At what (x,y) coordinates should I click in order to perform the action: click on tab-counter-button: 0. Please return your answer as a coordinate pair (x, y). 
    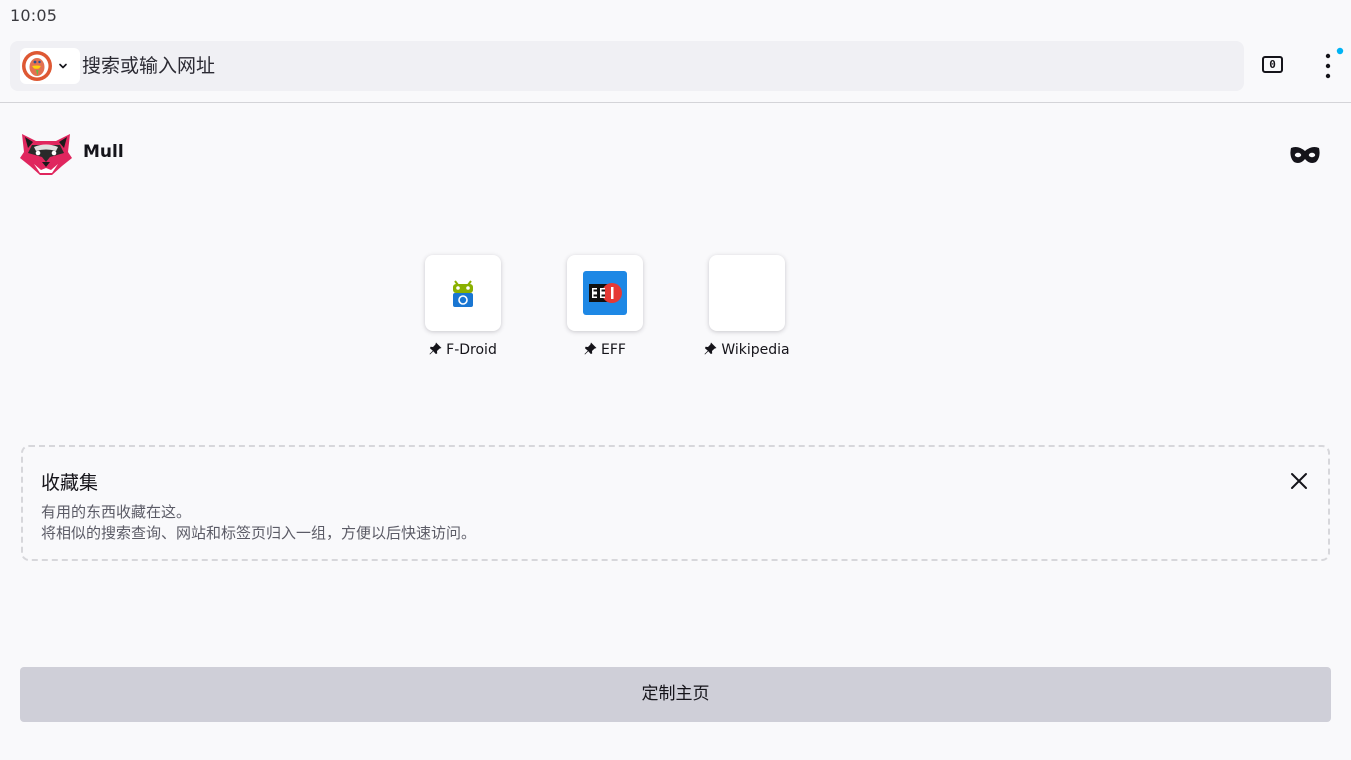
    Looking at the image, I should click on (1272, 64).